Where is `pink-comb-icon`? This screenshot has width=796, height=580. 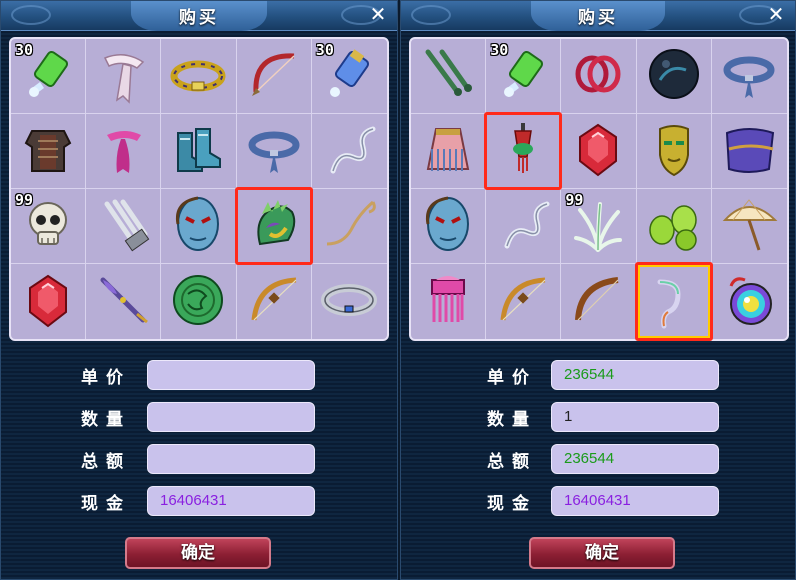
pink-comb-icon is located at coordinates (448, 302).